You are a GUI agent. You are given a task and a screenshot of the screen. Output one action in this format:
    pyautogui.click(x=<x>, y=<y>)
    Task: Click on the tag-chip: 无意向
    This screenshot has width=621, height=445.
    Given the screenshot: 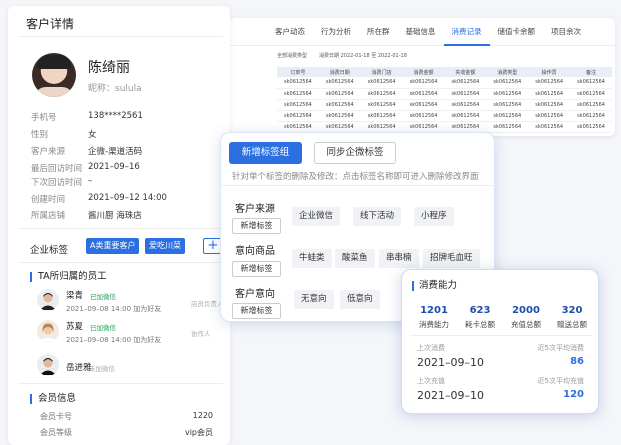 What is the action you would take?
    pyautogui.click(x=314, y=299)
    